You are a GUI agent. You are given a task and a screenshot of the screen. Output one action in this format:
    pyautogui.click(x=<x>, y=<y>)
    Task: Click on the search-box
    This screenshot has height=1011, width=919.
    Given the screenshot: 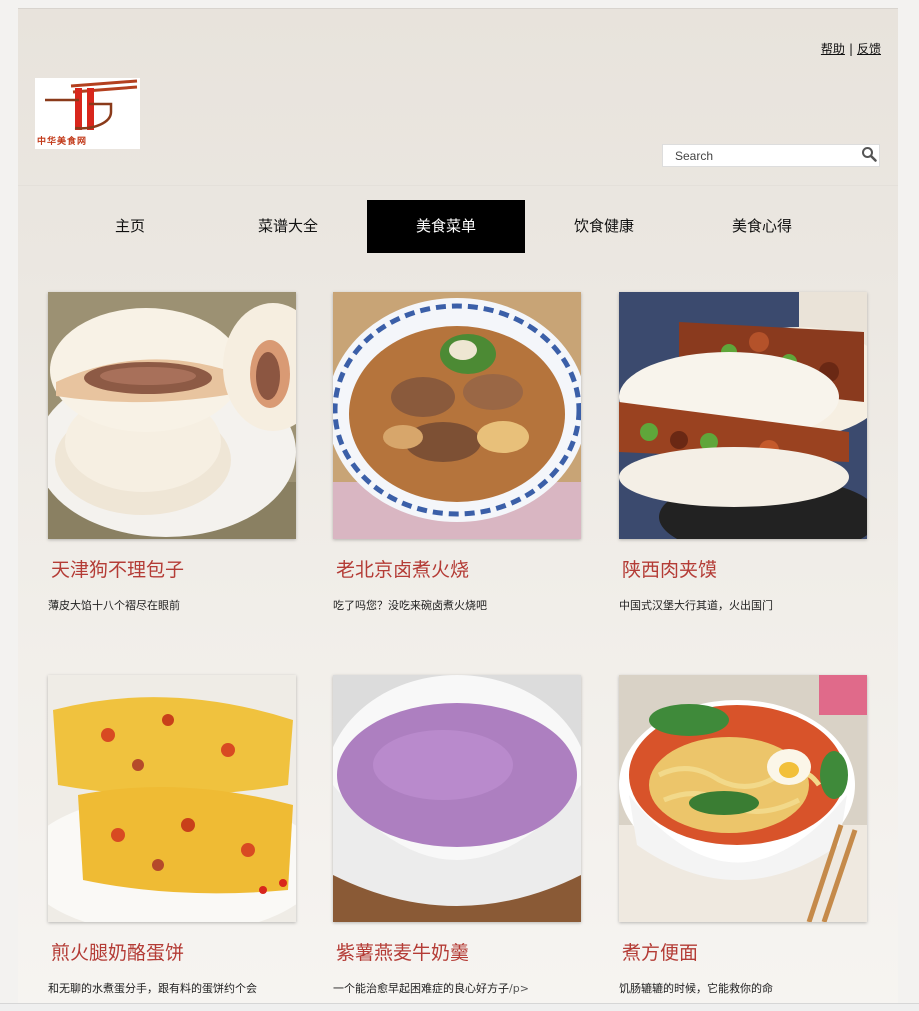 What is the action you would take?
    pyautogui.click(x=771, y=155)
    